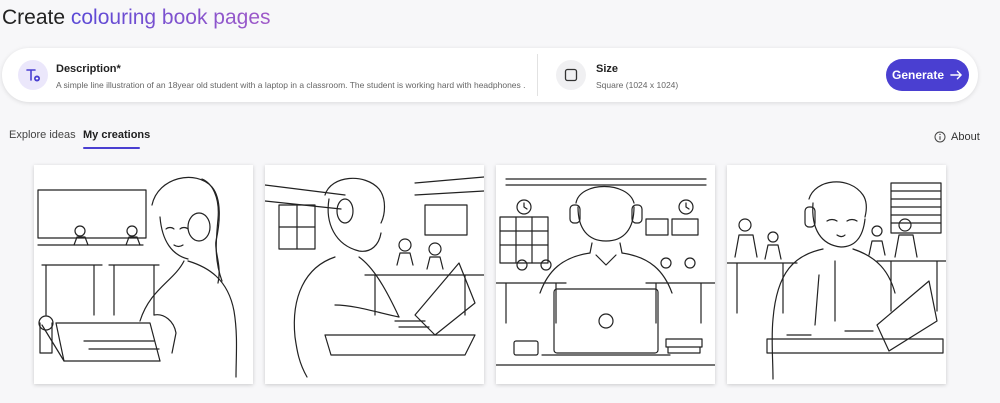 The width and height of the screenshot is (1000, 403). I want to click on generate-button: Generate, so click(927, 75).